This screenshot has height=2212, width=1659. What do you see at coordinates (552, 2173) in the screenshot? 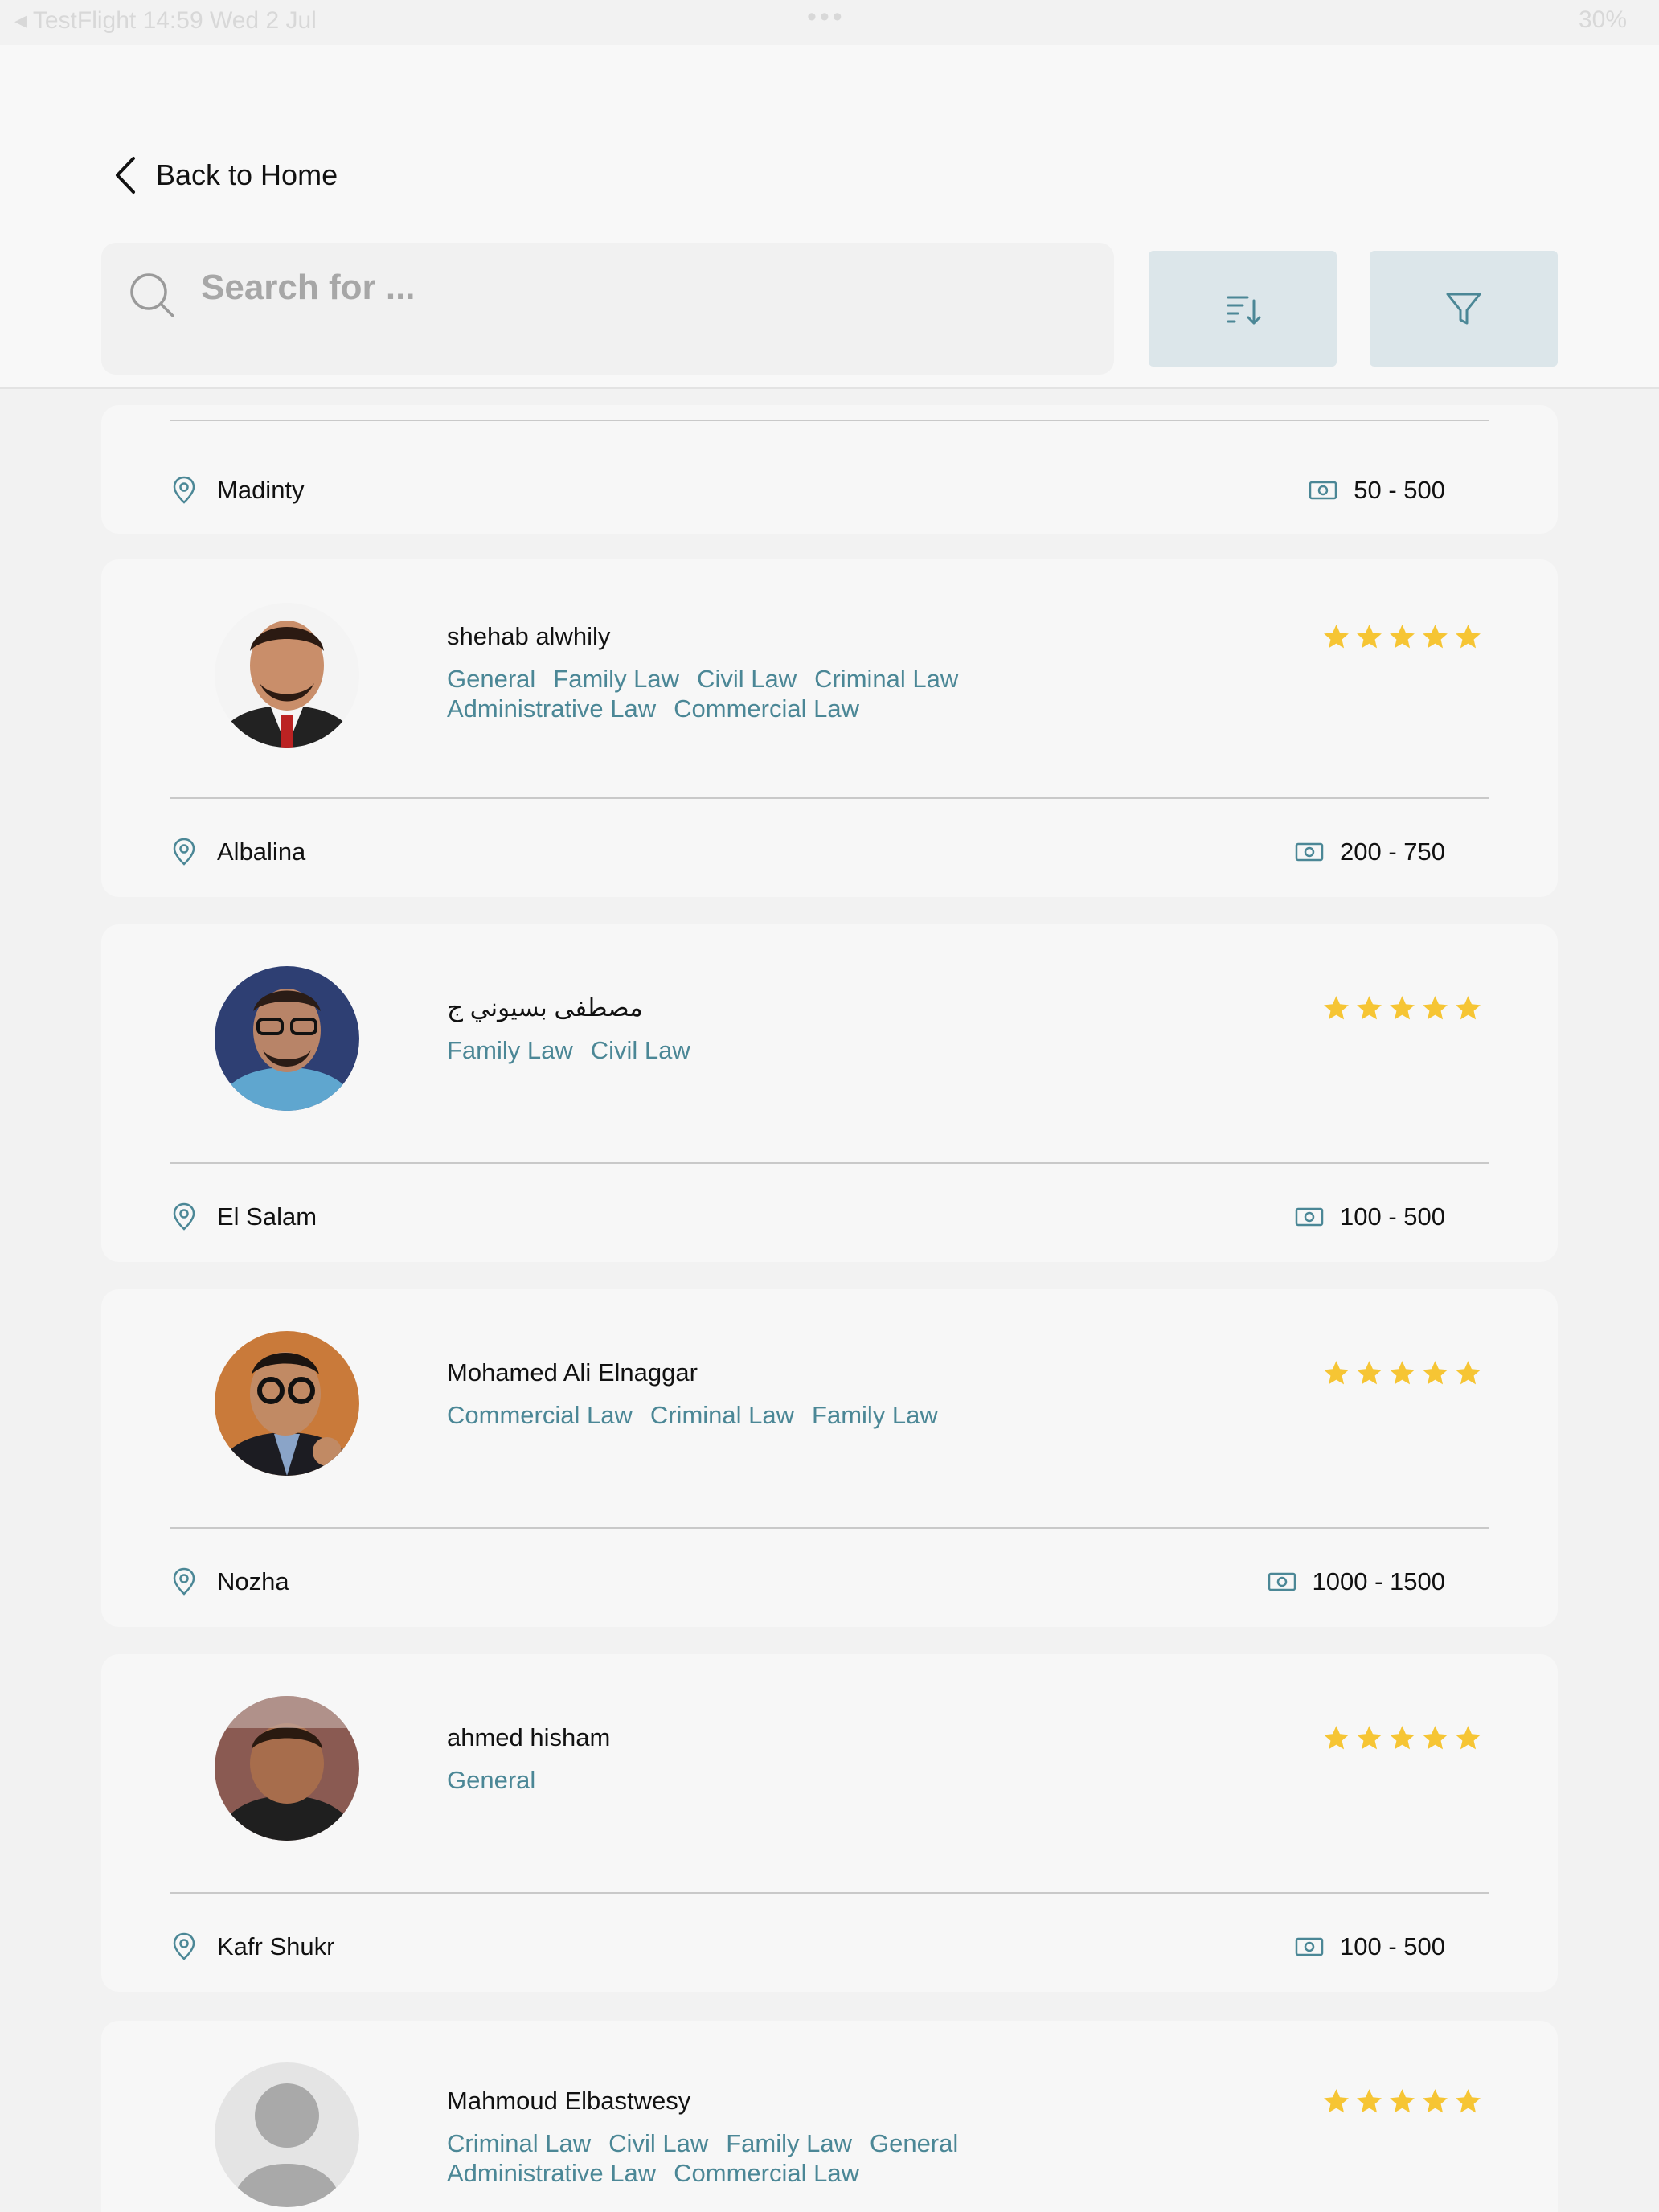
I see `specialty-tag: Administrative Law` at bounding box center [552, 2173].